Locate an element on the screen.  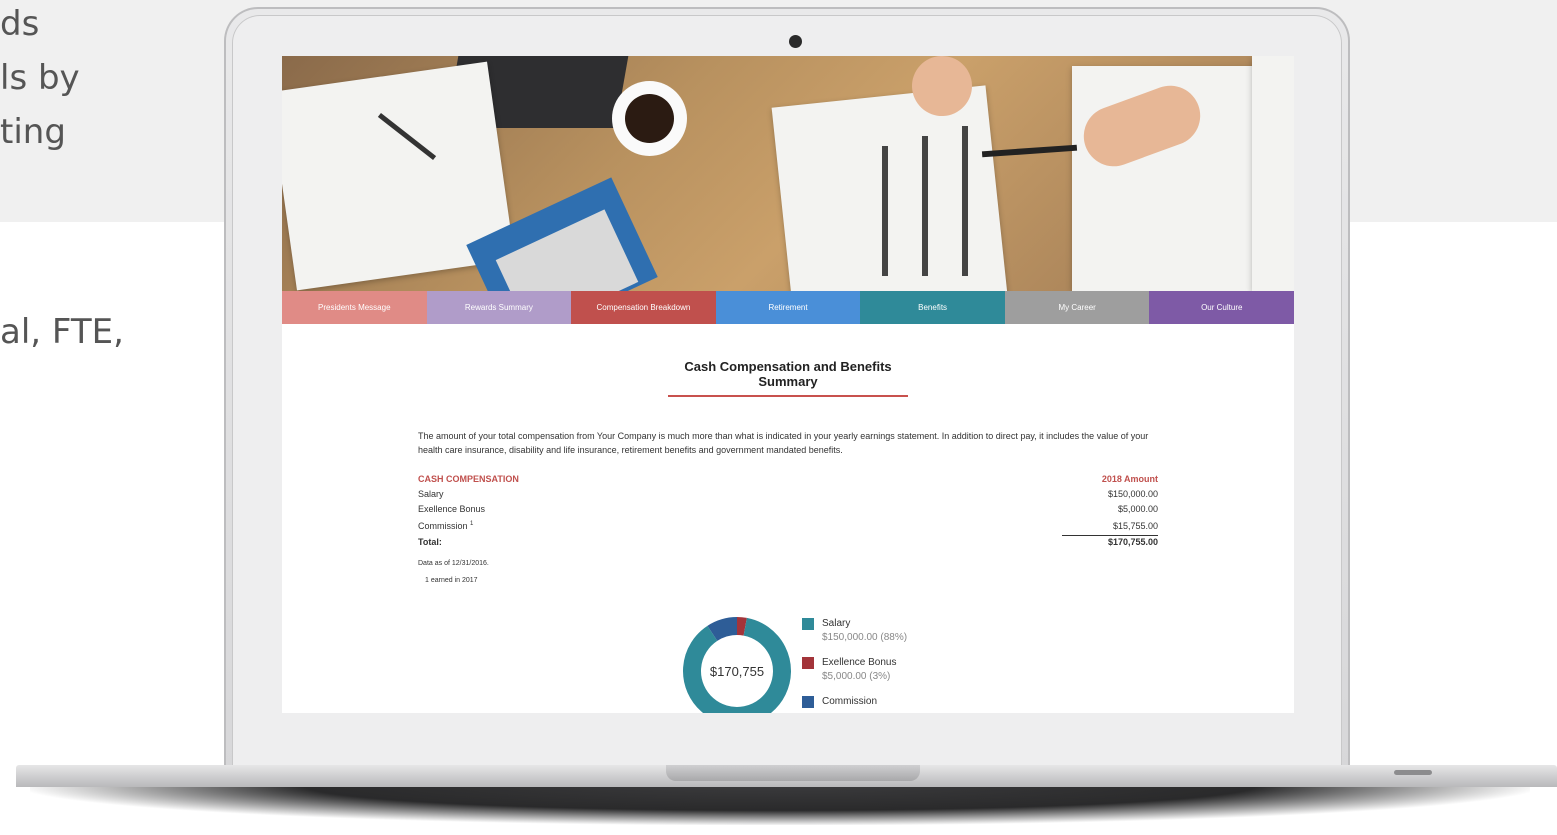
nav-tab-my-career: My Career is located at coordinates (1077, 307).